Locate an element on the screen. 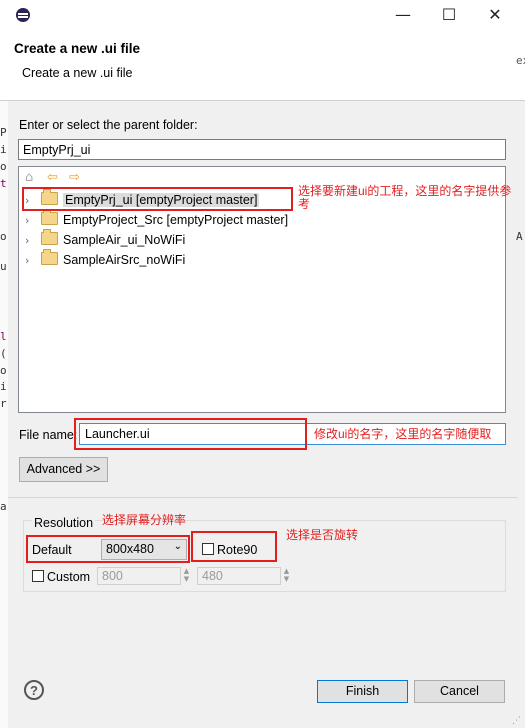 Image resolution: width=525 pixels, height=728 pixels. tree-item-emptyproject-src: › EmptyProject_Src [emptyProject master] is located at coordinates (157, 220).